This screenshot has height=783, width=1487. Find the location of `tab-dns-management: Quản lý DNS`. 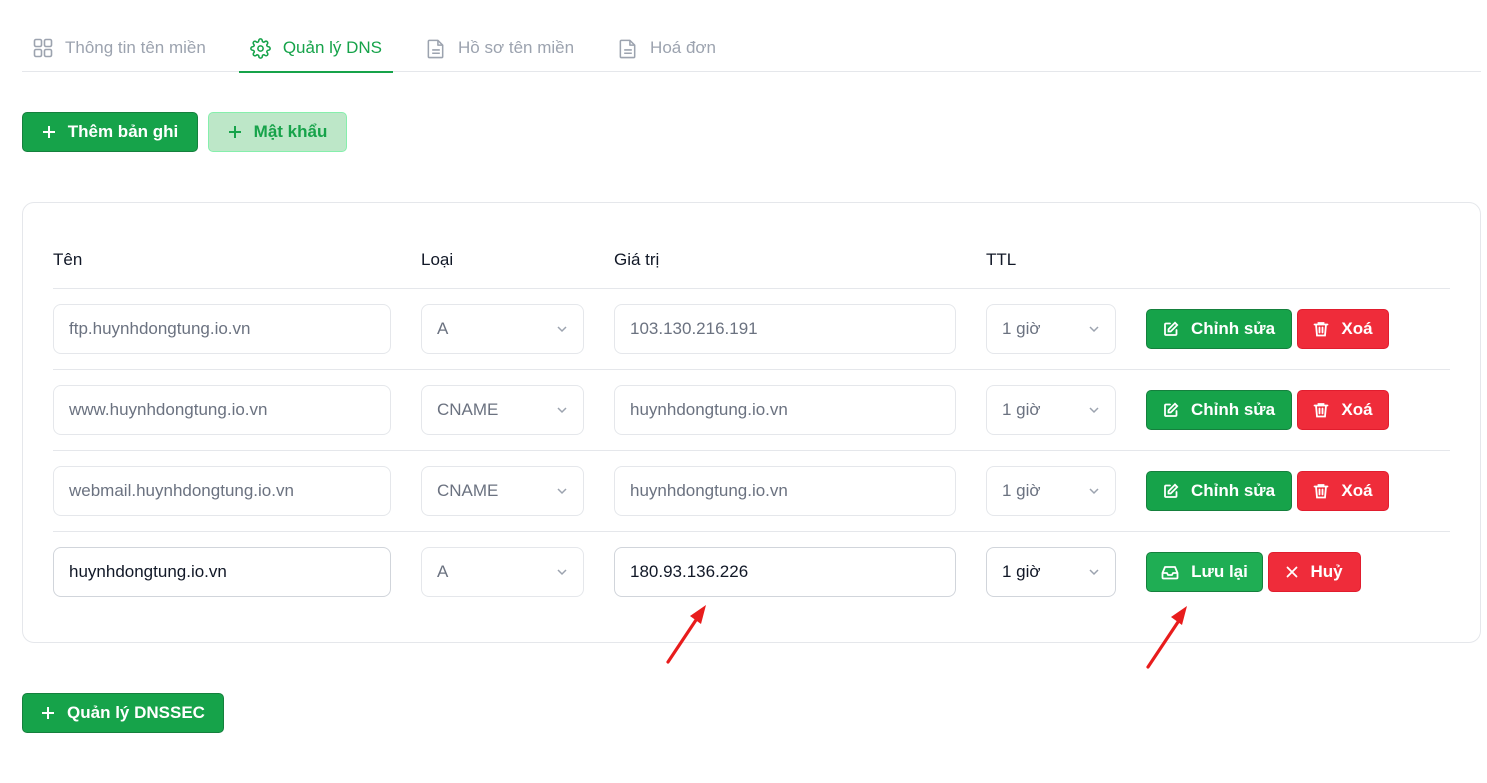

tab-dns-management: Quản lý DNS is located at coordinates (316, 48).